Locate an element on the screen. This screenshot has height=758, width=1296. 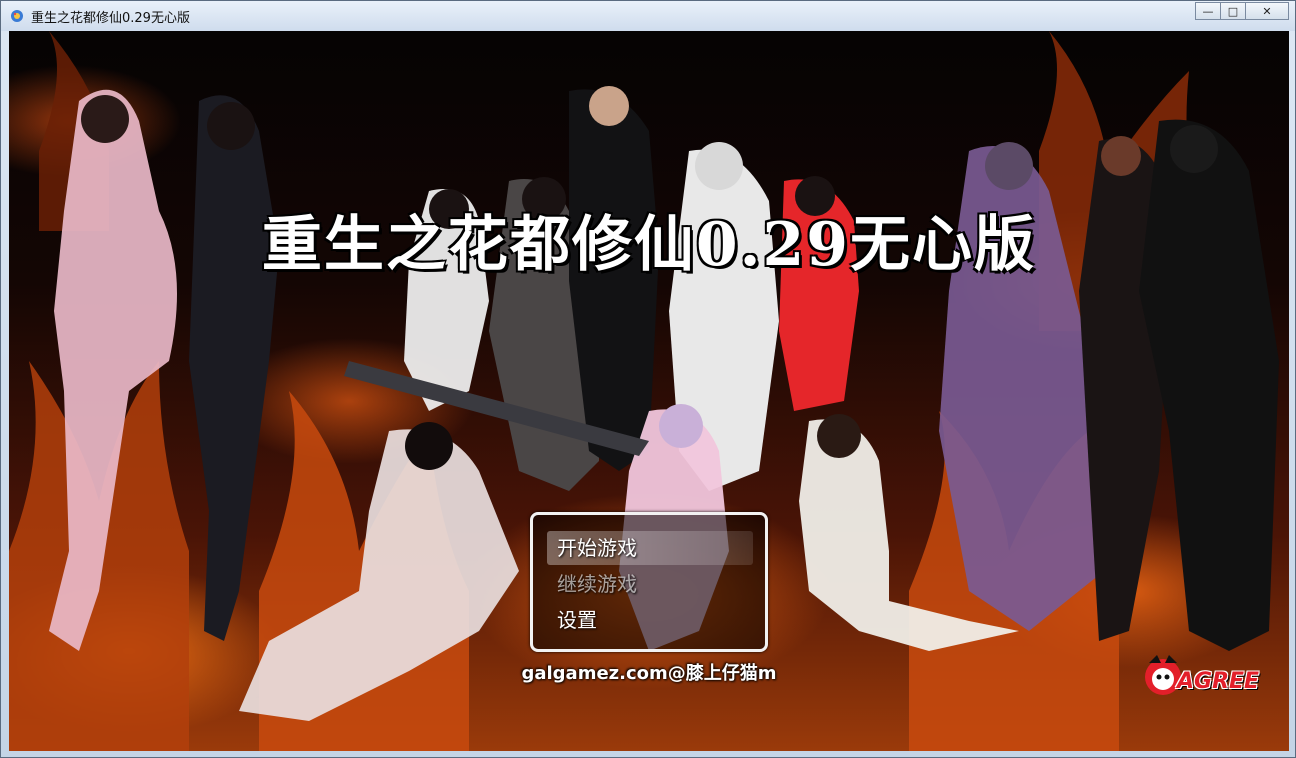
minimize-button: — is located at coordinates (1208, 11).